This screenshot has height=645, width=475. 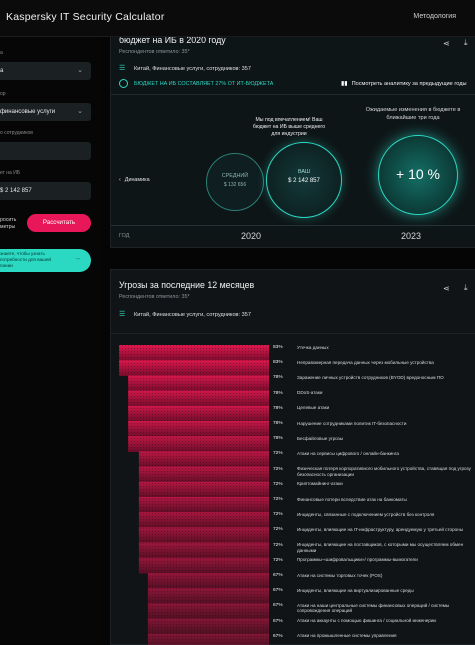 I want to click on country-label: а, so click(x=1, y=53).